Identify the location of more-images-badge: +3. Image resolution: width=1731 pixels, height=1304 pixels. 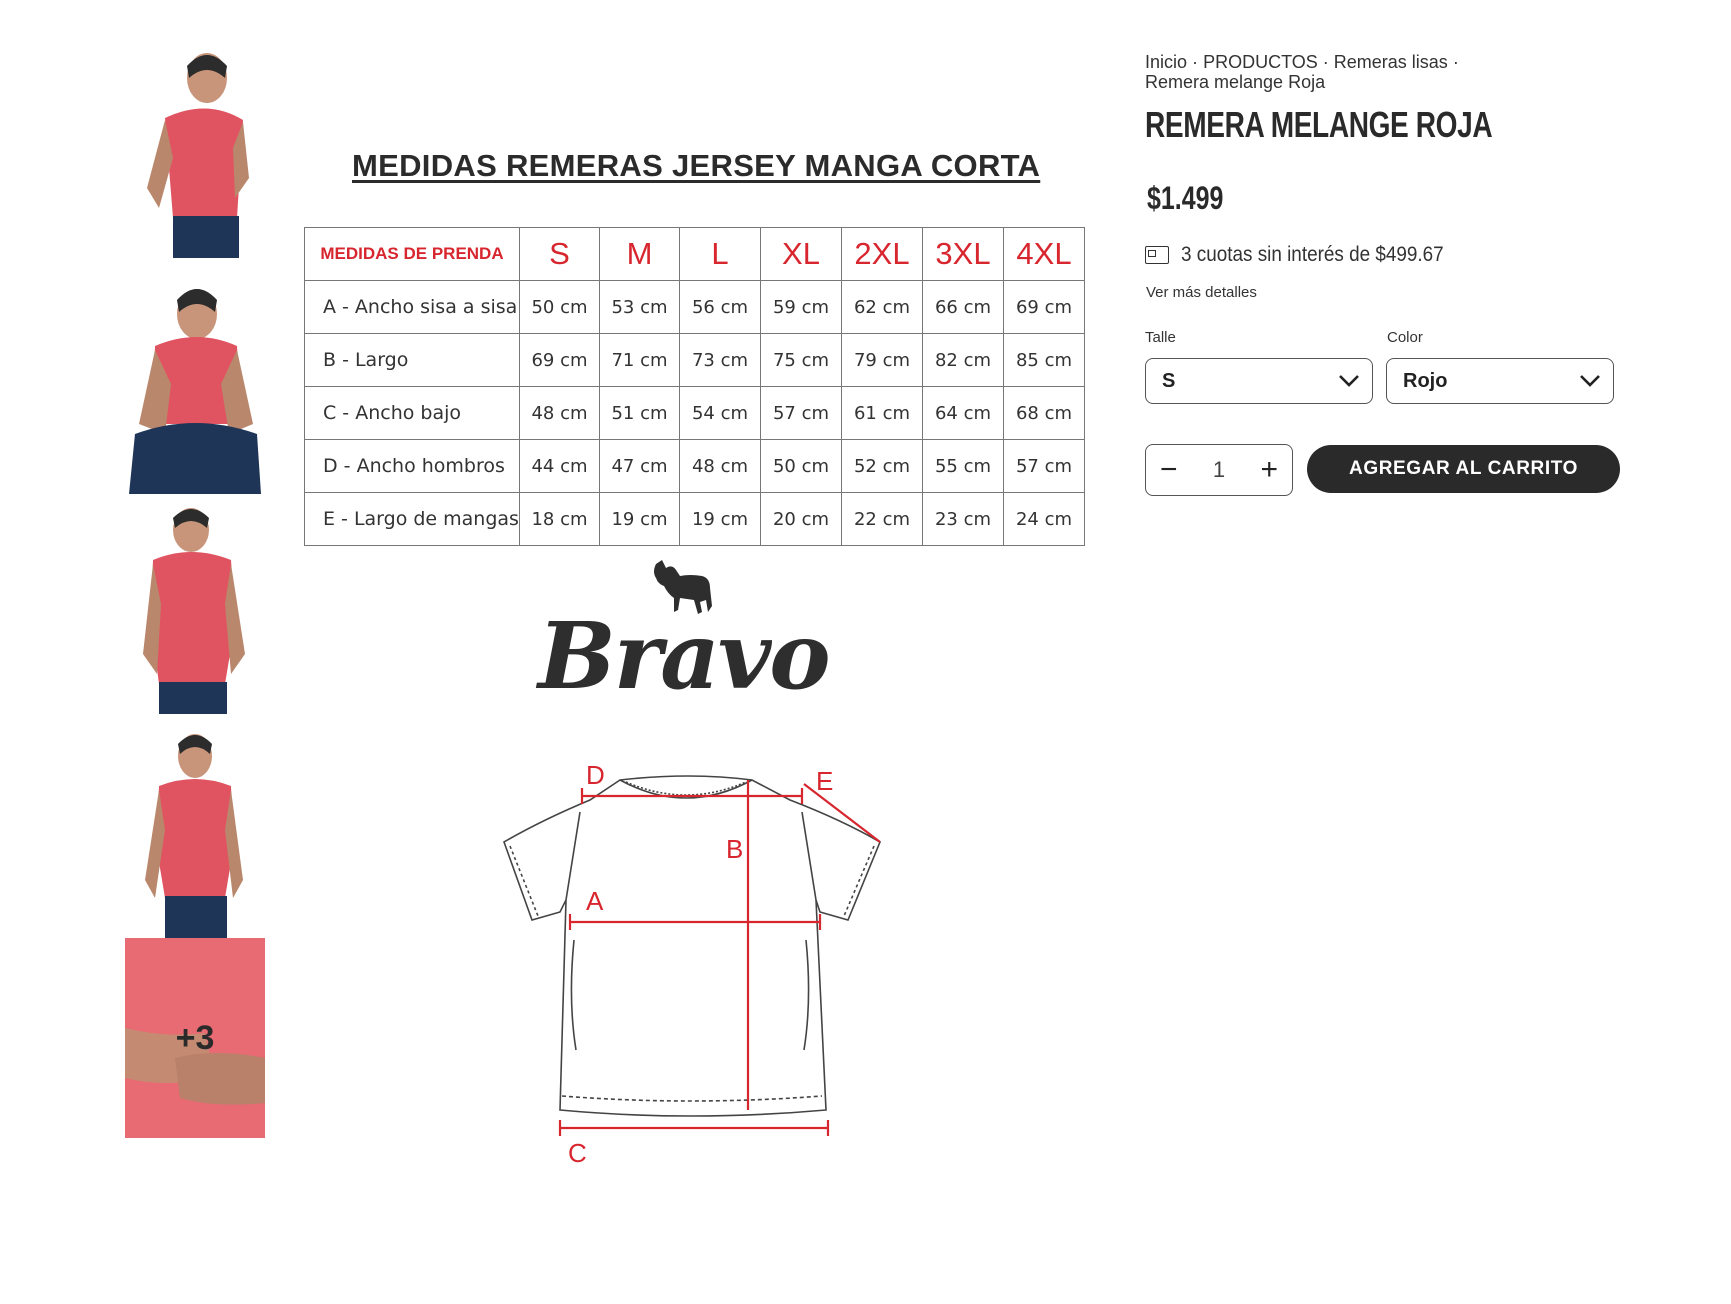
(195, 1037).